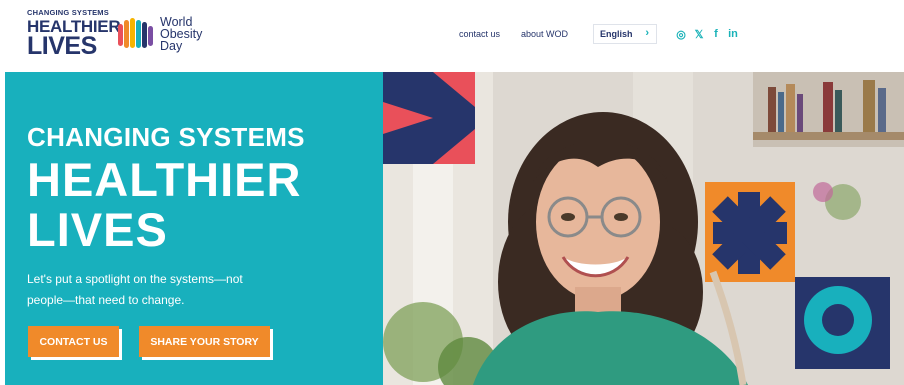 Image resolution: width=904 pixels, height=385 pixels. What do you see at coordinates (479, 34) in the screenshot?
I see `nav-contact-us-link: contact us` at bounding box center [479, 34].